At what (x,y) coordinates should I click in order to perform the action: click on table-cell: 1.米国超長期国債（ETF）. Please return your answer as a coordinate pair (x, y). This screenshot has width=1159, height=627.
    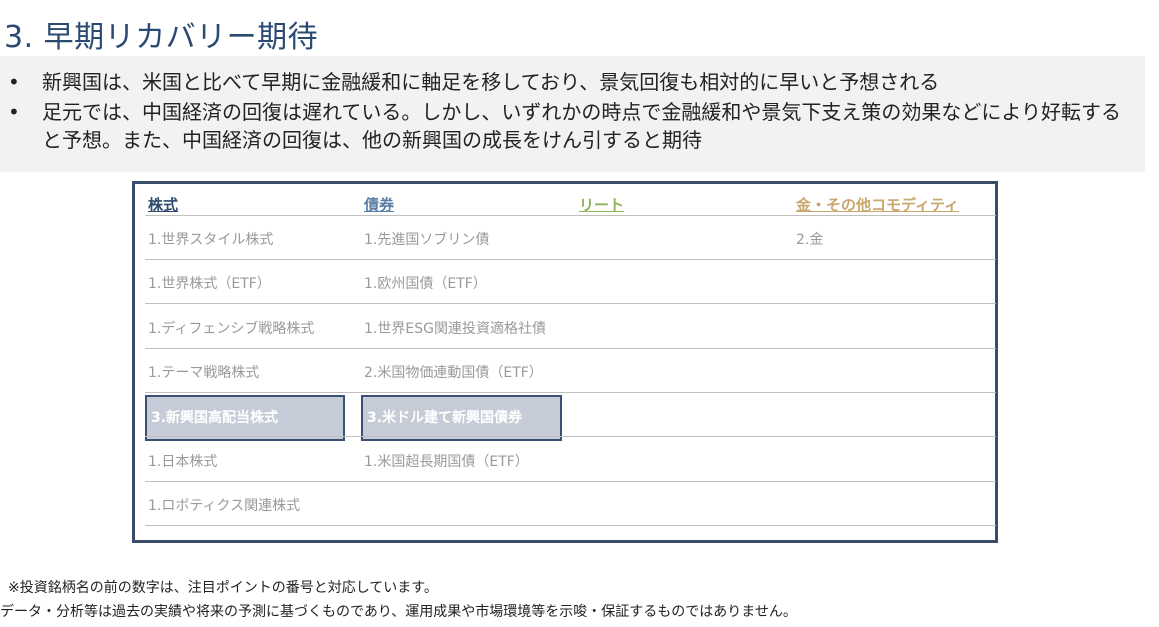
    Looking at the image, I should click on (446, 461).